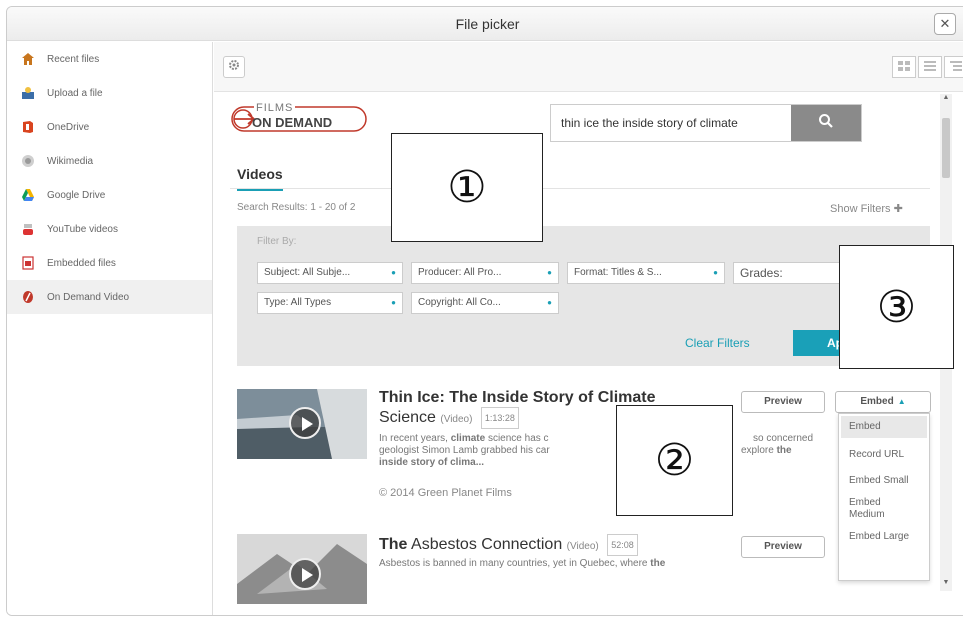 The image size is (963, 622). Describe the element at coordinates (904, 67) in the screenshot. I see `icon-view-button` at that location.